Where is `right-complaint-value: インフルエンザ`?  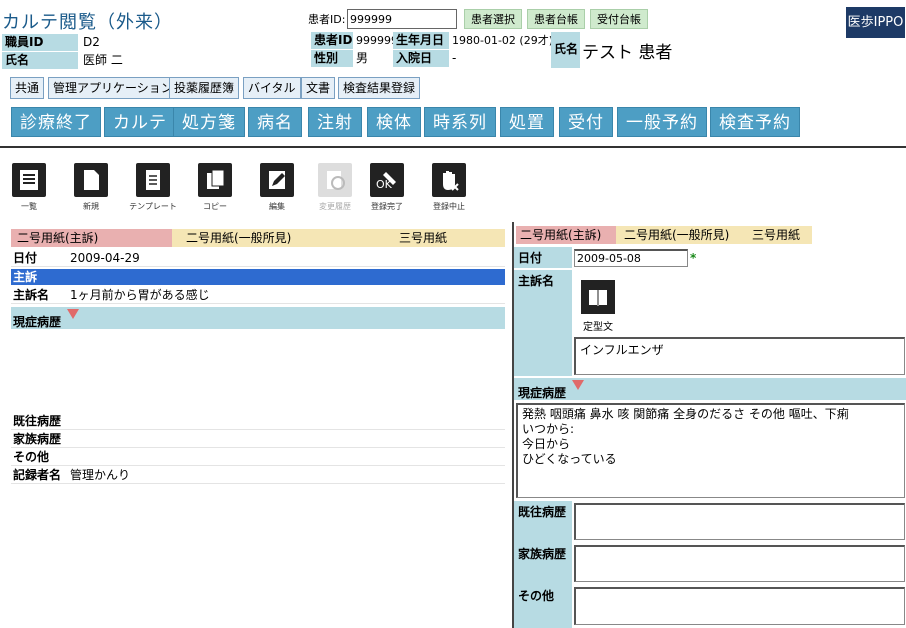
right-complaint-value: インフルエンザ is located at coordinates (622, 350).